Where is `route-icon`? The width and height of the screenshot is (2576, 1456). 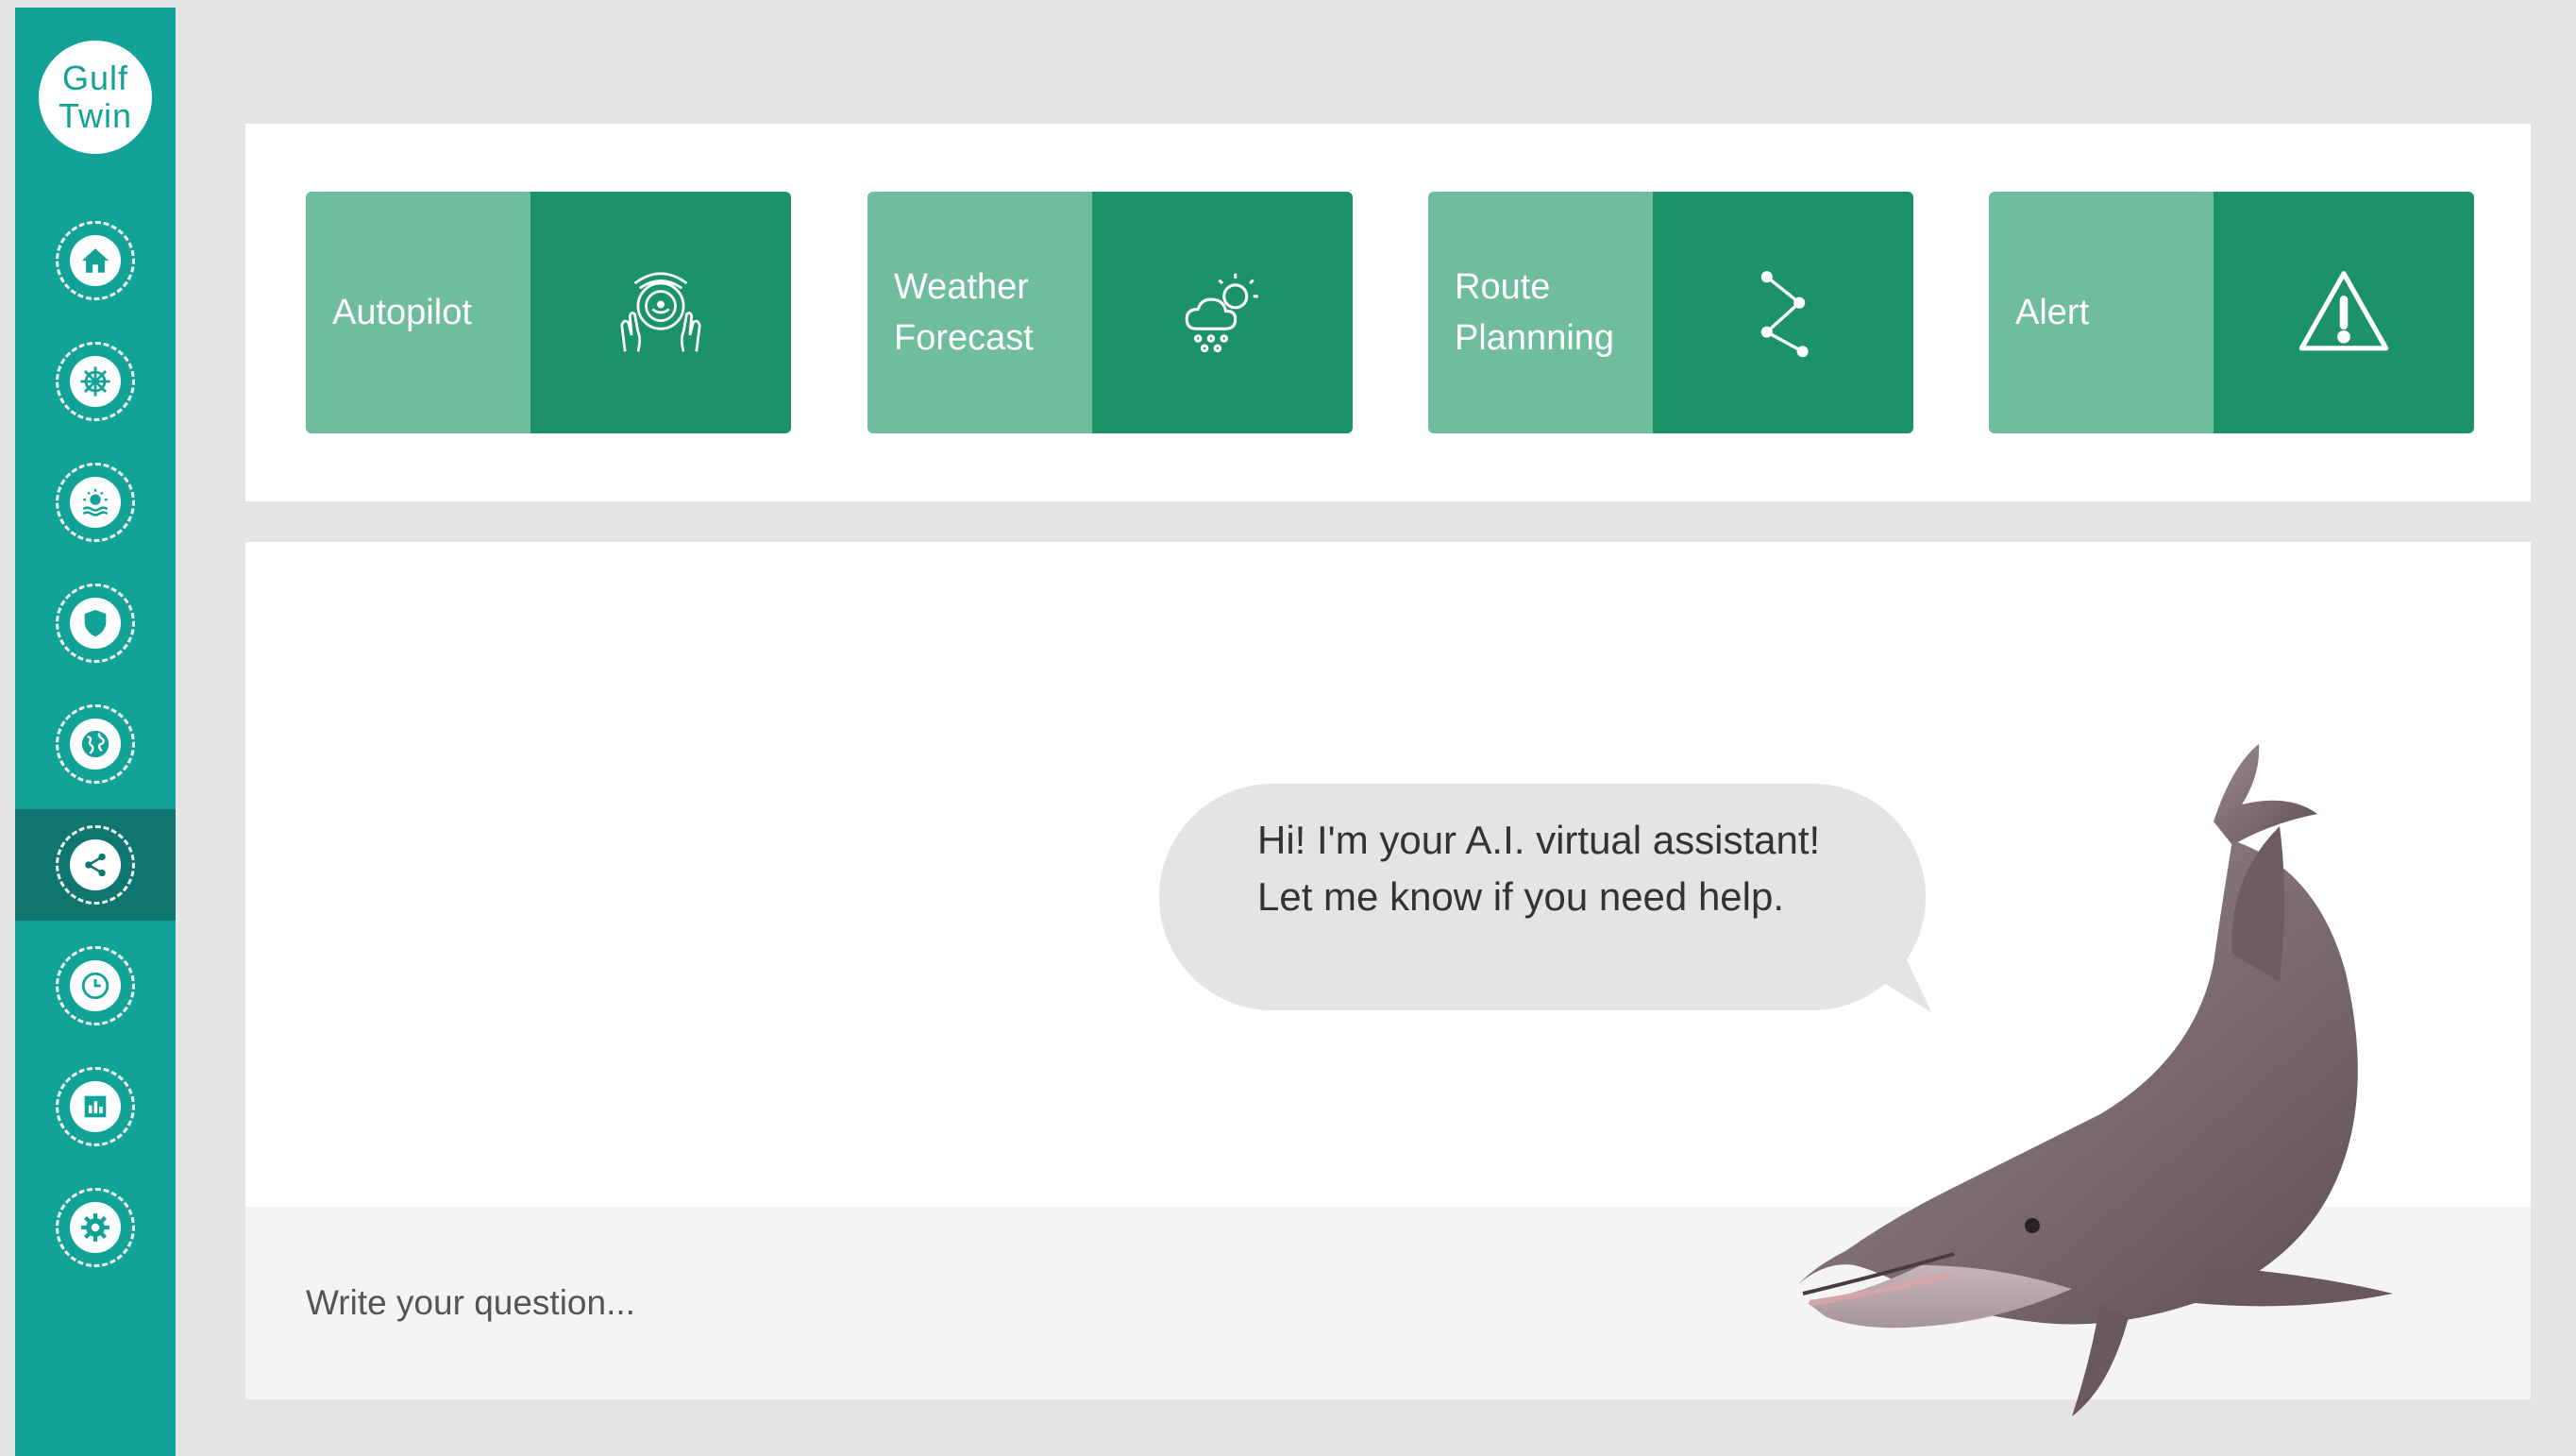
route-icon is located at coordinates (1785, 314).